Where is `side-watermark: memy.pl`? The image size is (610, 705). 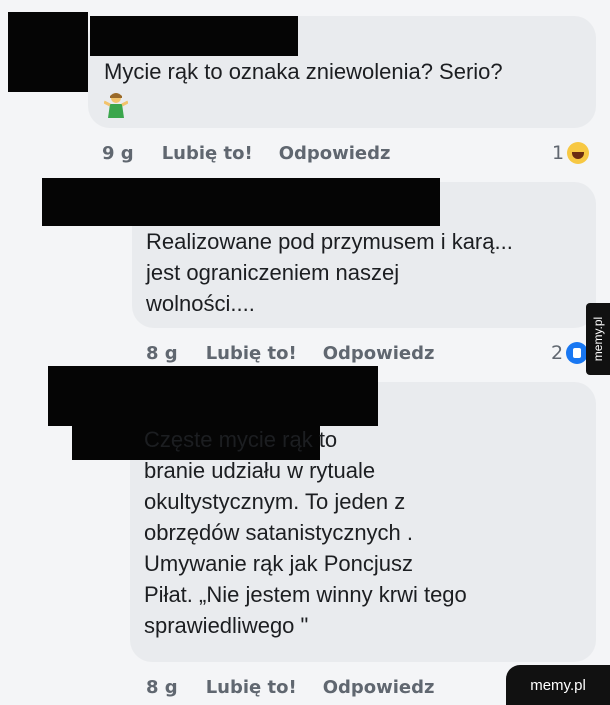
side-watermark: memy.pl is located at coordinates (598, 339).